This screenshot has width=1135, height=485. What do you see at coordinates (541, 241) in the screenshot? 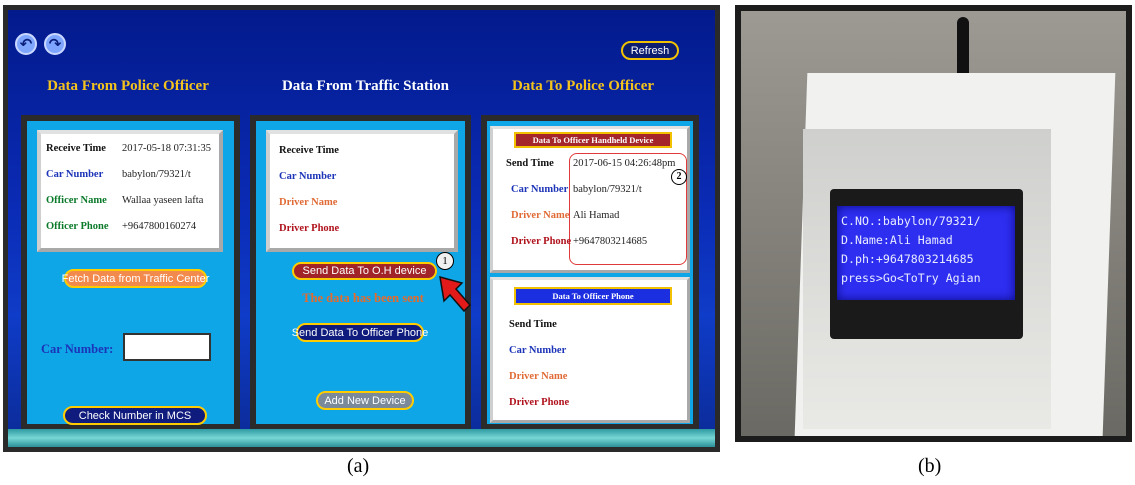
I see `handheld-driver-phone-label: Driver Phone` at bounding box center [541, 241].